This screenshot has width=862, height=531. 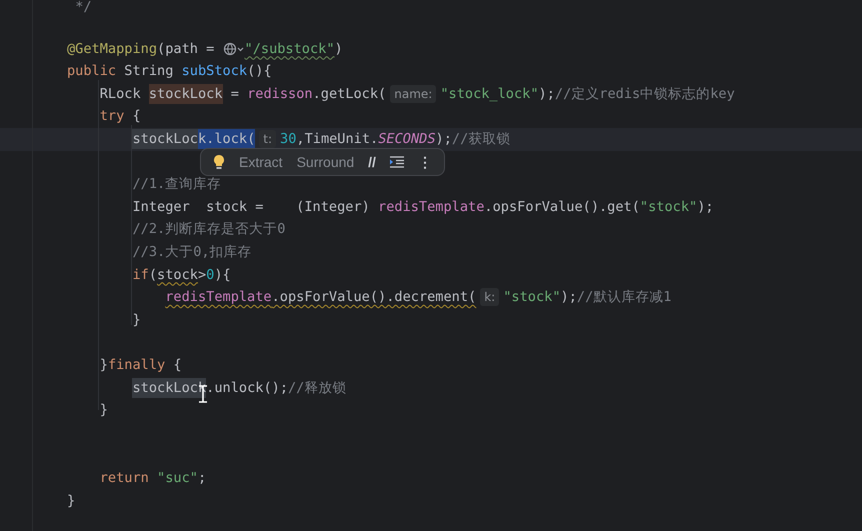 I want to click on code-token: try, so click(x=113, y=116).